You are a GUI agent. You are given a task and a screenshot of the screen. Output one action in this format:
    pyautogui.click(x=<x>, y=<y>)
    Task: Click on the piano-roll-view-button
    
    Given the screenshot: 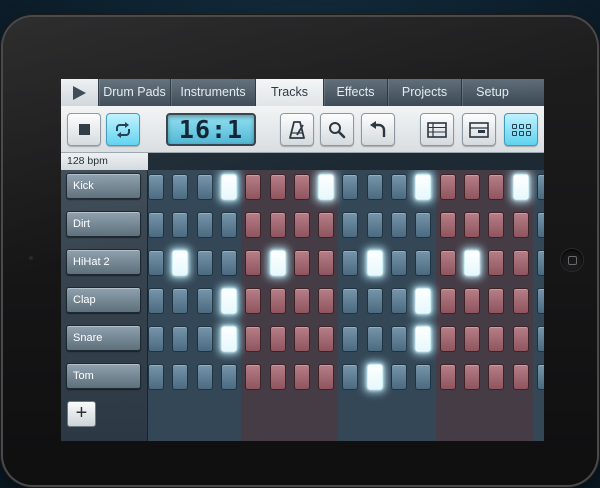 What is the action you would take?
    pyautogui.click(x=479, y=129)
    